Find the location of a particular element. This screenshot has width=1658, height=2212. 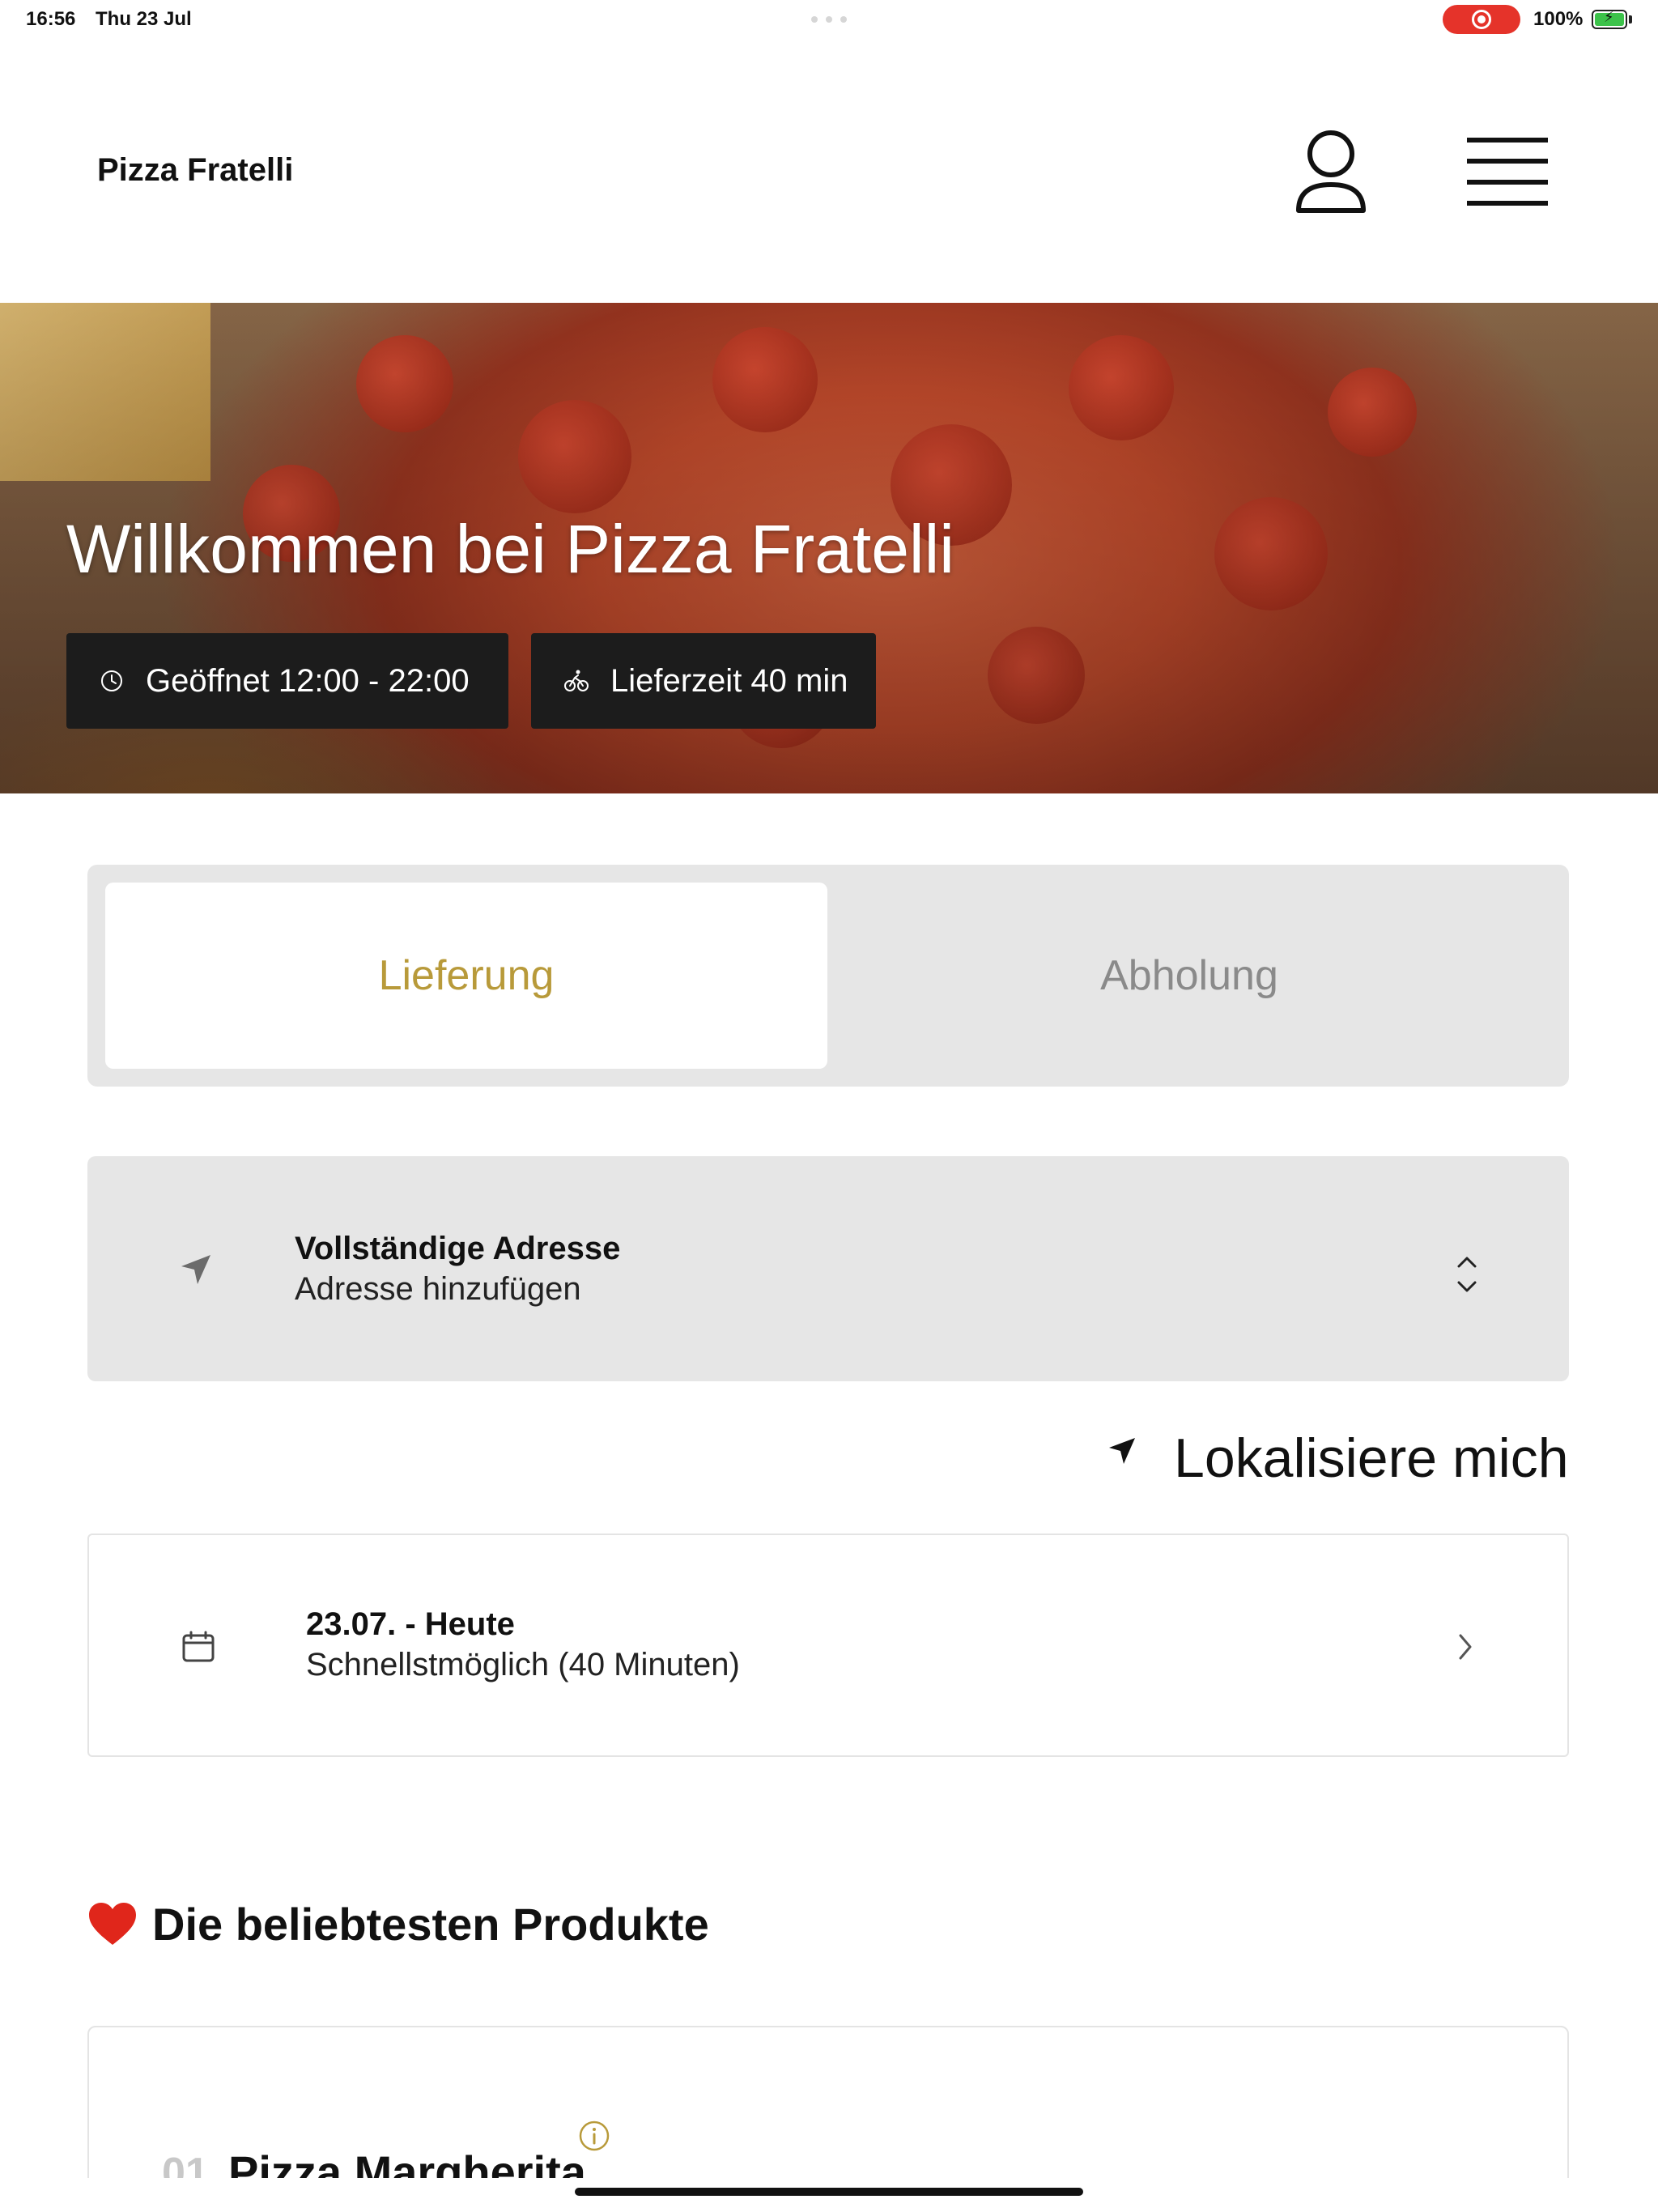

tab-pickup: Abholung is located at coordinates (1189, 976).